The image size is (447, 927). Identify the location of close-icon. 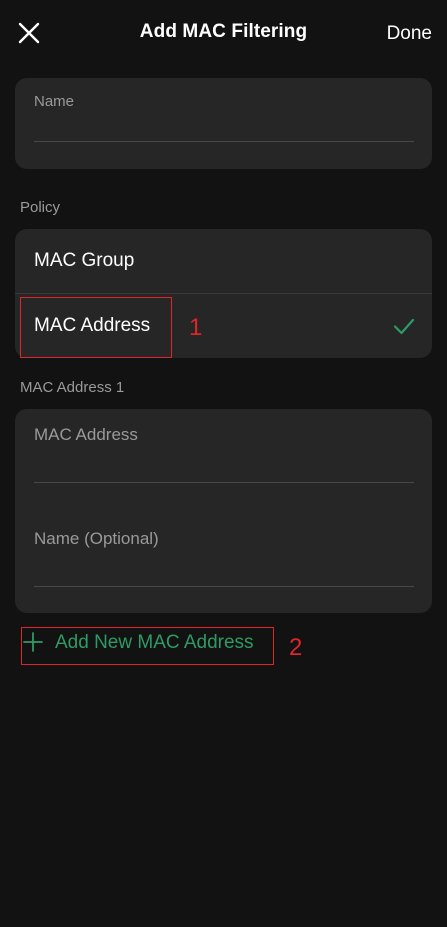
(29, 33).